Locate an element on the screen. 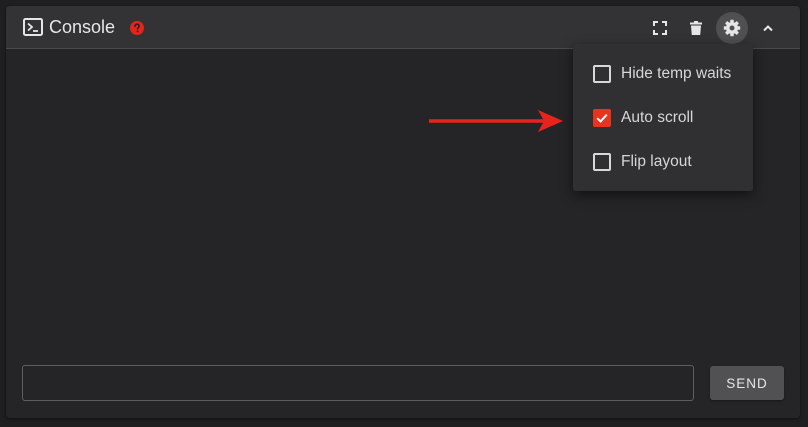  fullscreen-button is located at coordinates (660, 28).